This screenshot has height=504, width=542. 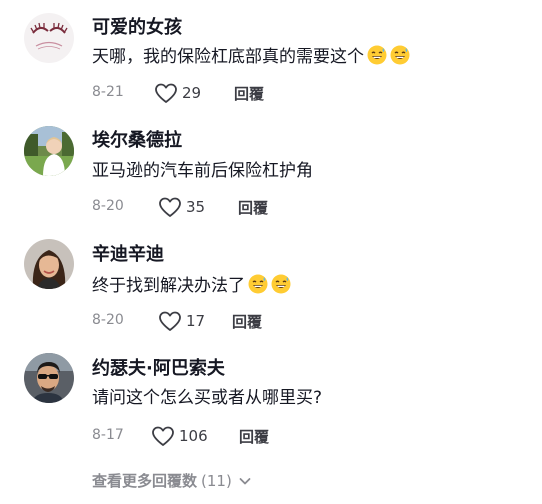 I want to click on comment-meta: 8-20 17 回覆, so click(x=222, y=321).